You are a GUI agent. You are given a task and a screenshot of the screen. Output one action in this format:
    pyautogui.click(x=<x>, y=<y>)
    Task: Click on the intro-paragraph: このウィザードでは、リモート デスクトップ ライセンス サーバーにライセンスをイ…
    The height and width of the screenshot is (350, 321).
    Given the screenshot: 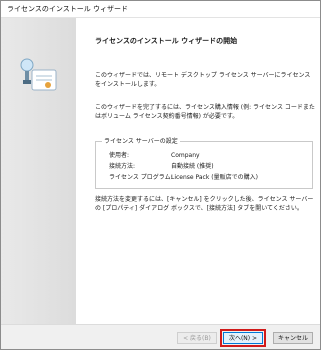 What is the action you would take?
    pyautogui.click(x=203, y=80)
    